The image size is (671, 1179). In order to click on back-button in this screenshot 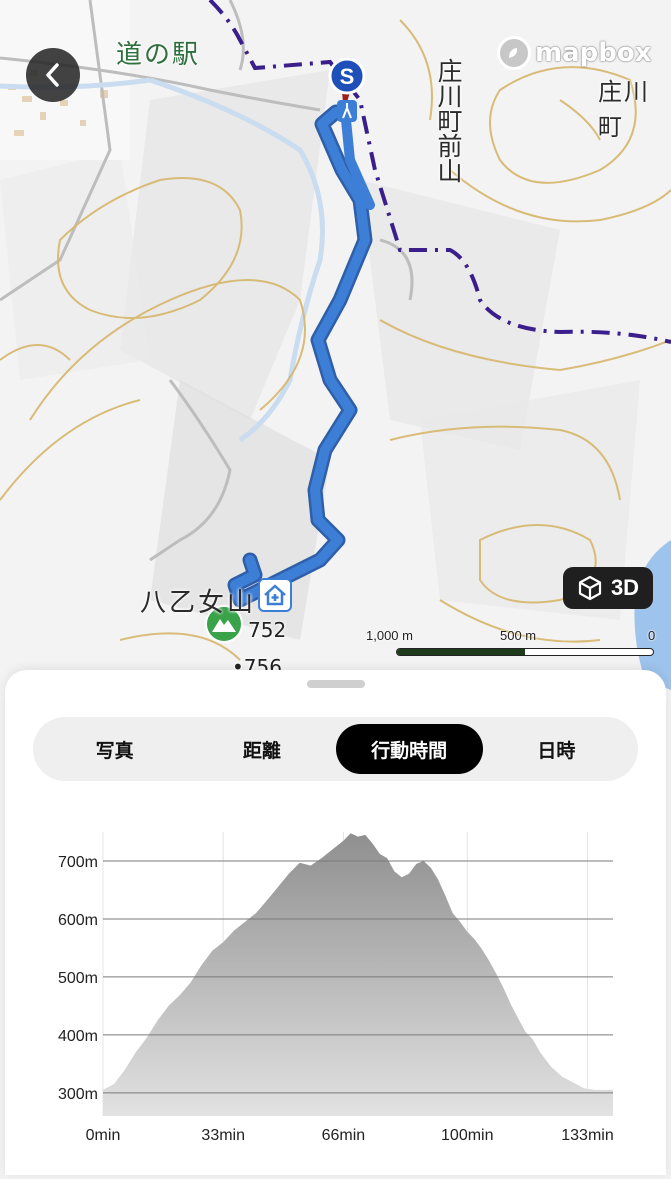, I will do `click(53, 75)`.